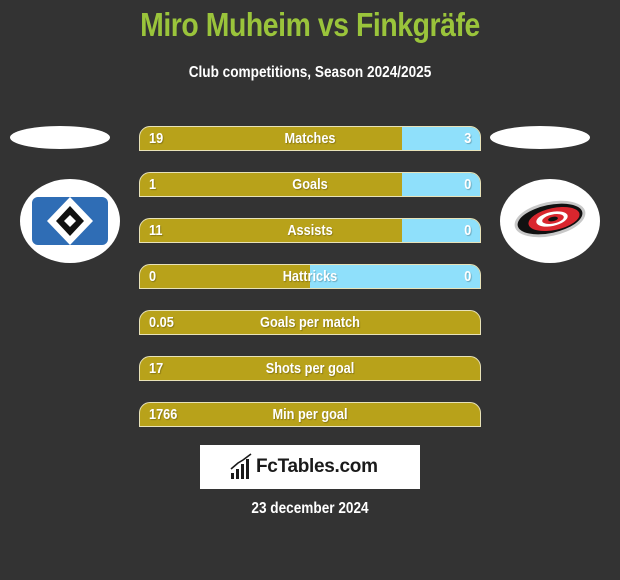 The image size is (620, 580). Describe the element at coordinates (156, 230) in the screenshot. I see `stat-left-value: 11` at that location.